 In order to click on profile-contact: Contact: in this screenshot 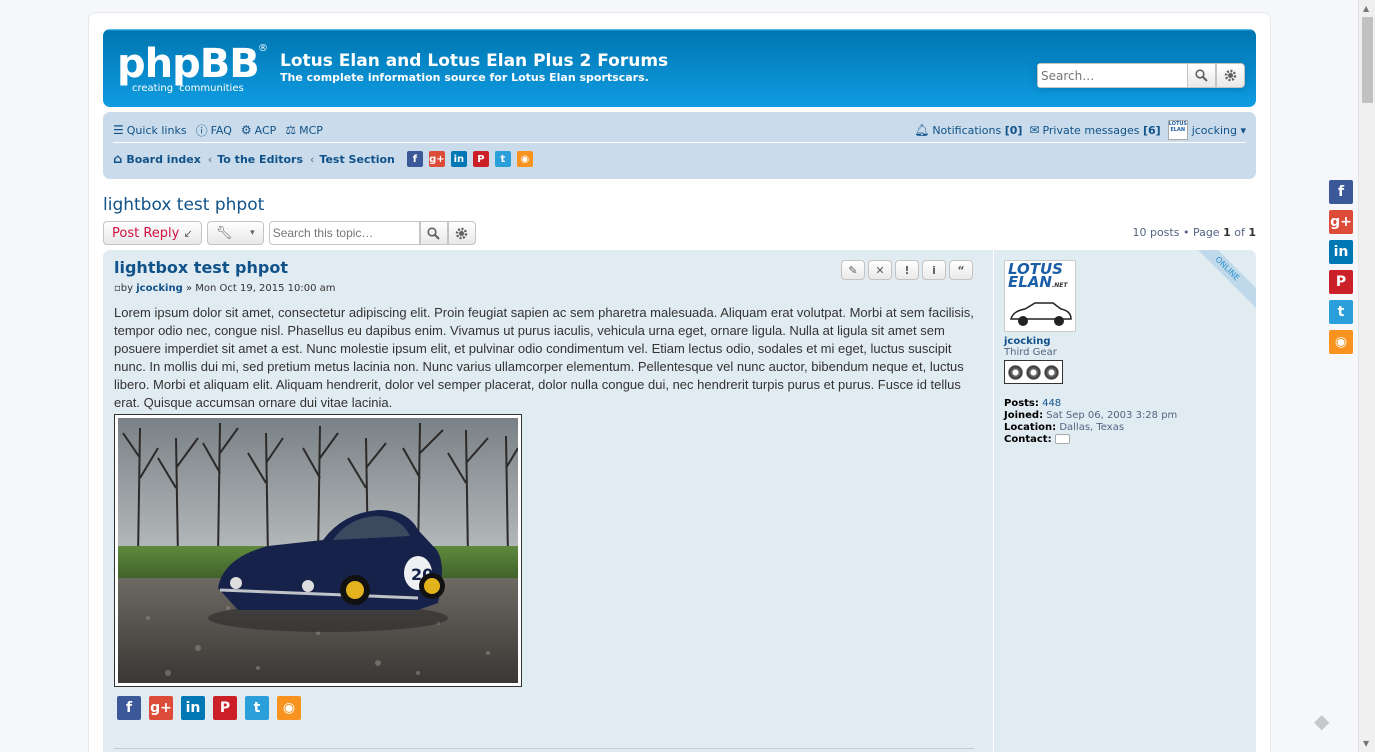, I will do `click(1130, 440)`.